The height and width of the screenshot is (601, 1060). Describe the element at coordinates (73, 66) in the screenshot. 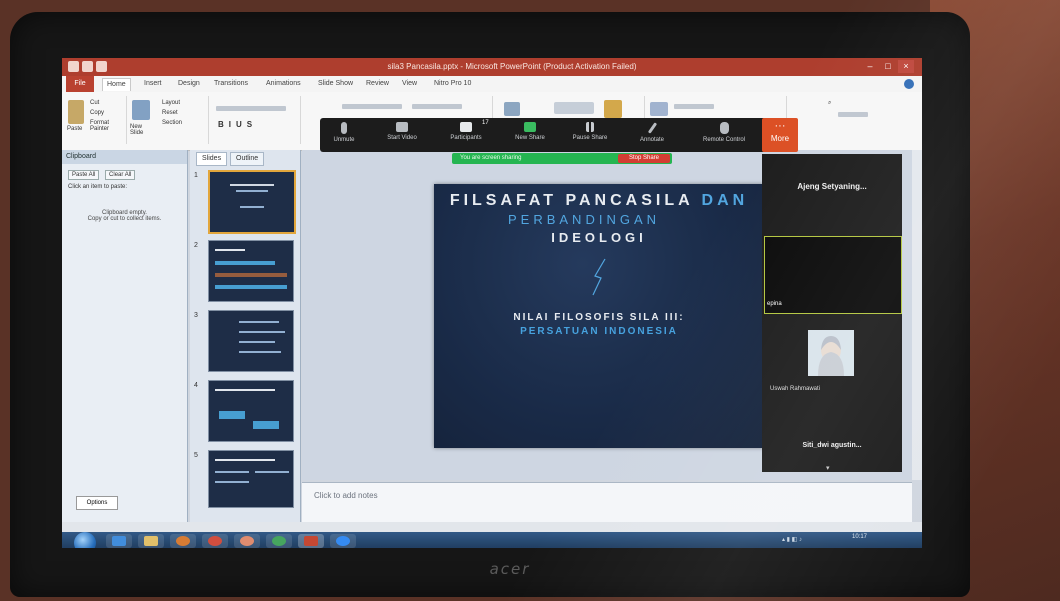

I see `save-icon` at that location.